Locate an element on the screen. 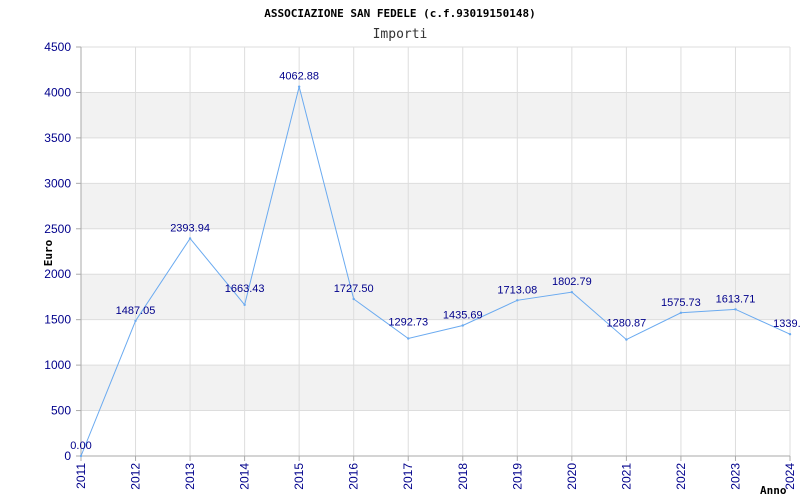 Image resolution: width=800 pixels, height=500 pixels. x-tick-label: 2015 is located at coordinates (299, 476).